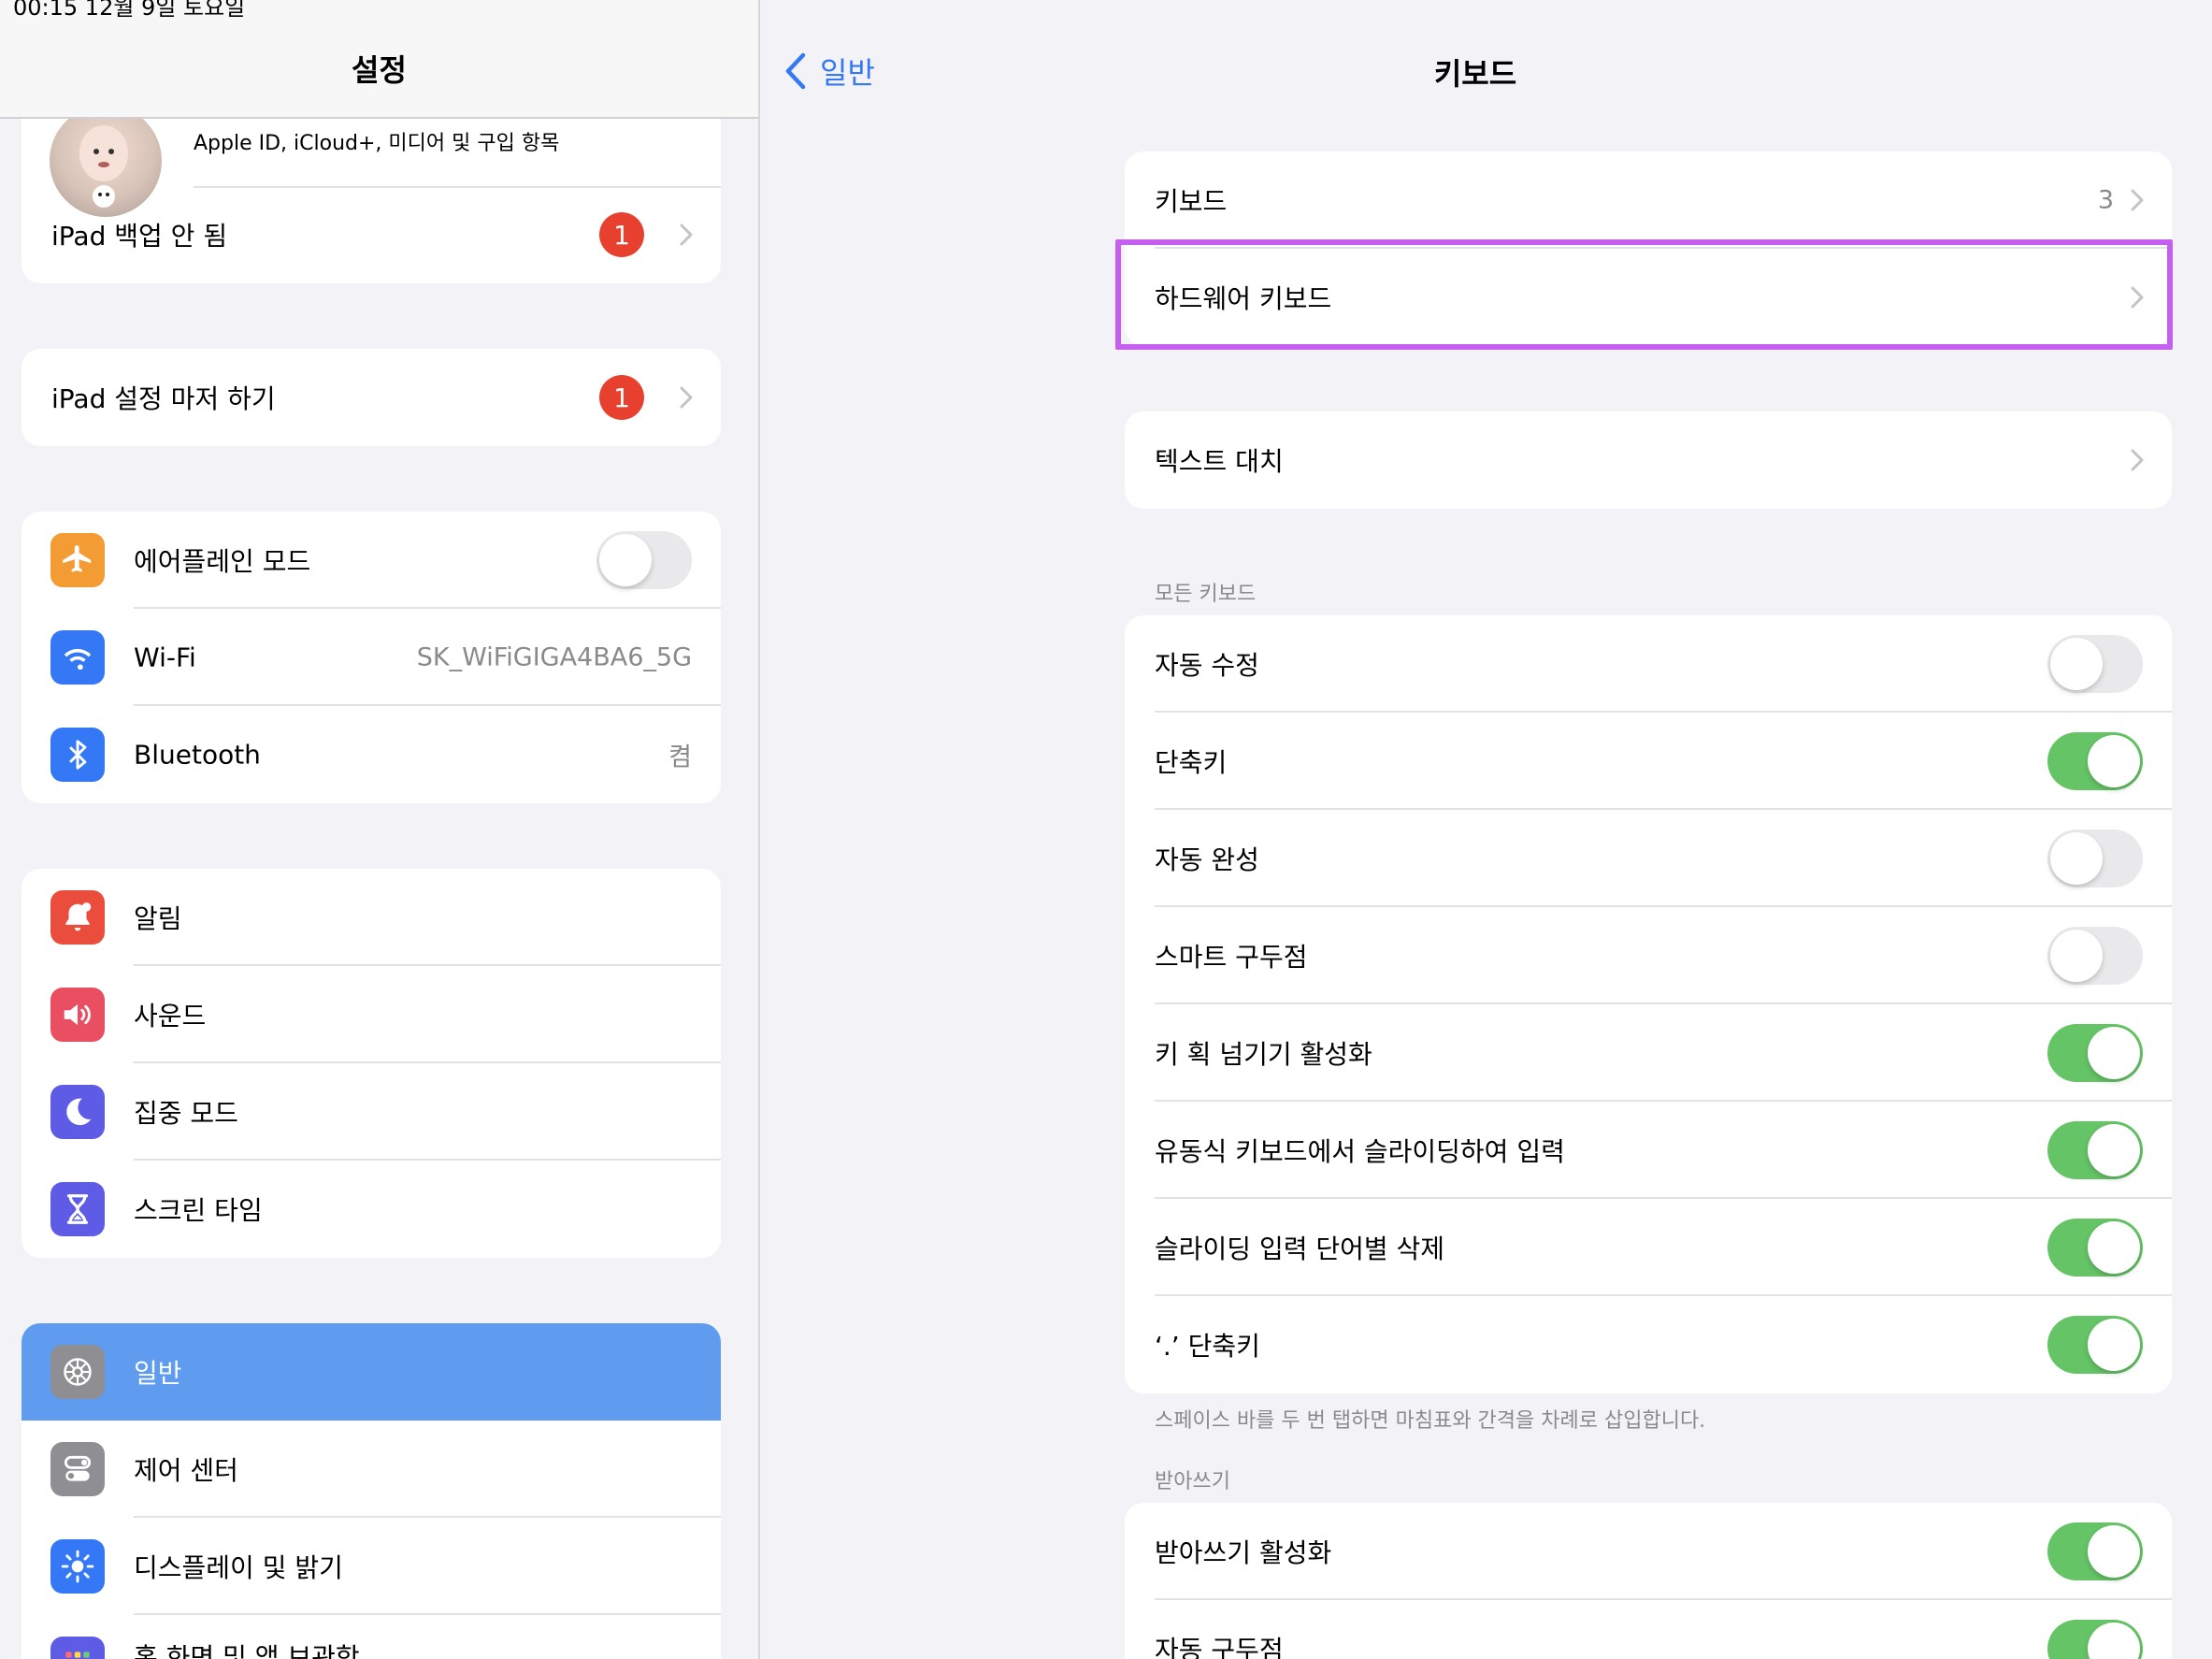  What do you see at coordinates (77, 1112) in the screenshot?
I see `moon-icon` at bounding box center [77, 1112].